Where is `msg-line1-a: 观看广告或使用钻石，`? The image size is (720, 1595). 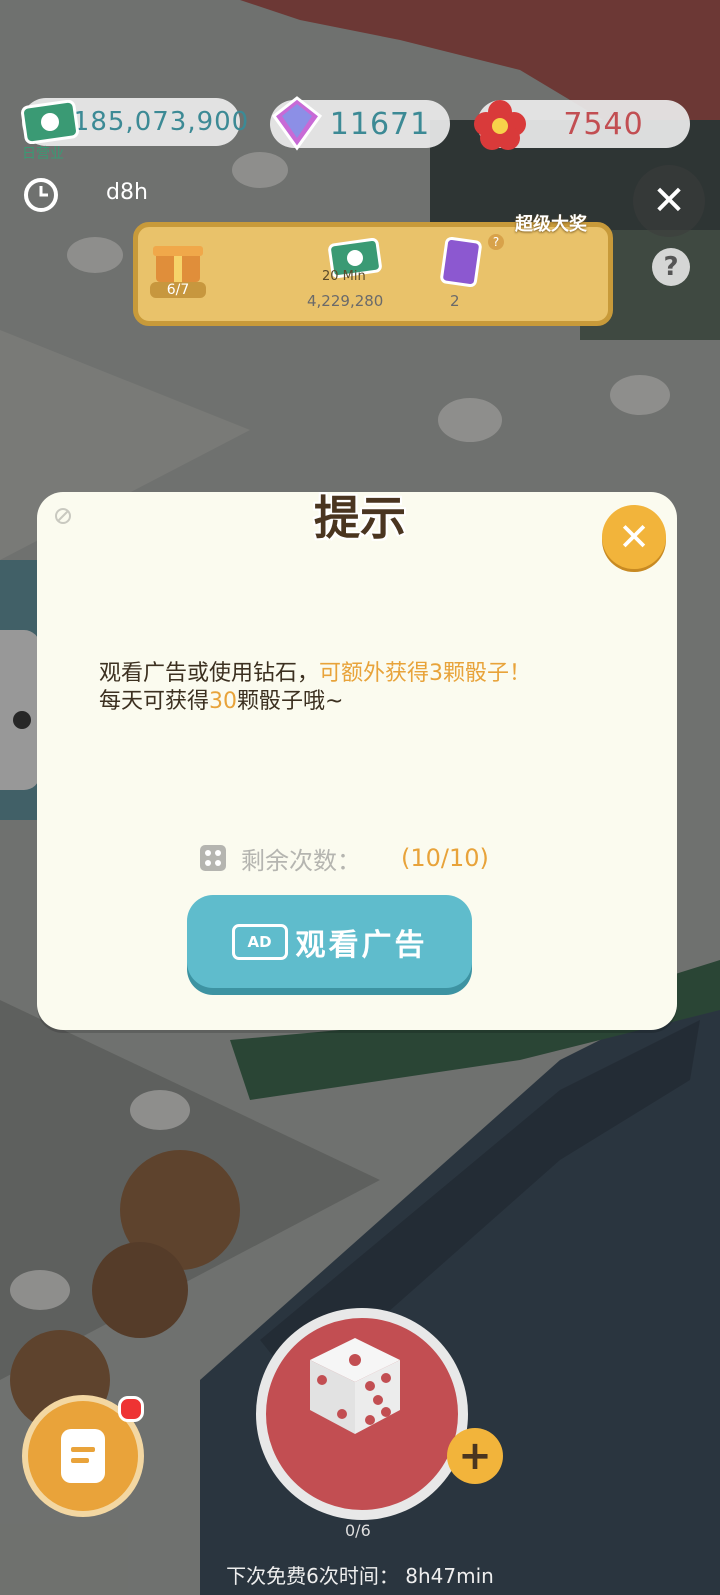
msg-line1-a: 观看广告或使用钻石， is located at coordinates (209, 673).